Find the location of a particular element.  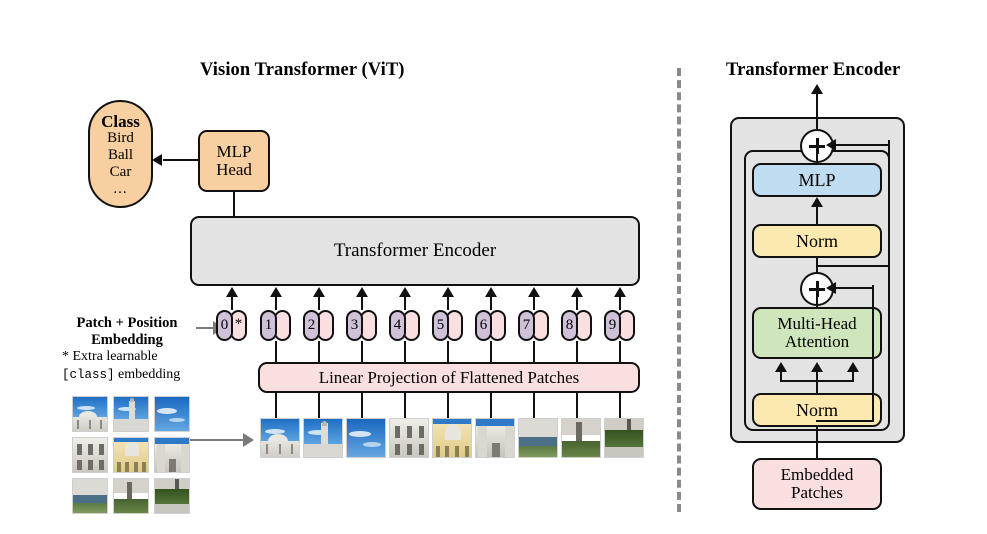

embedded-patches-line2: Patches is located at coordinates (817, 492).